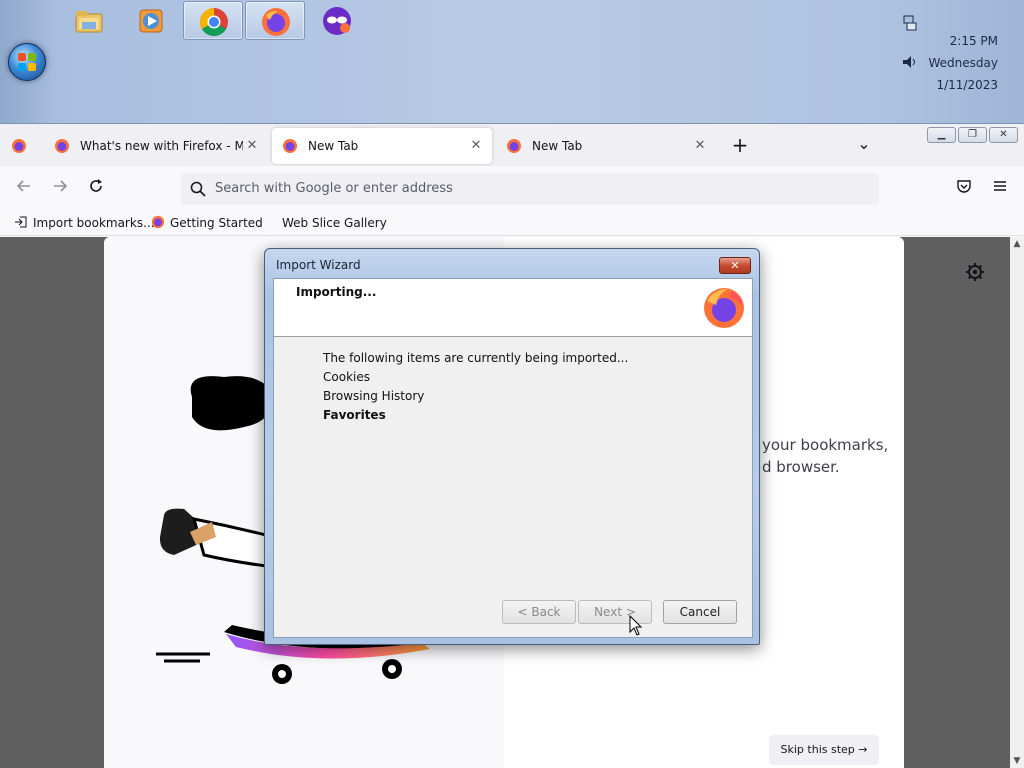 The width and height of the screenshot is (1024, 768). I want to click on back-button: < Back, so click(539, 612).